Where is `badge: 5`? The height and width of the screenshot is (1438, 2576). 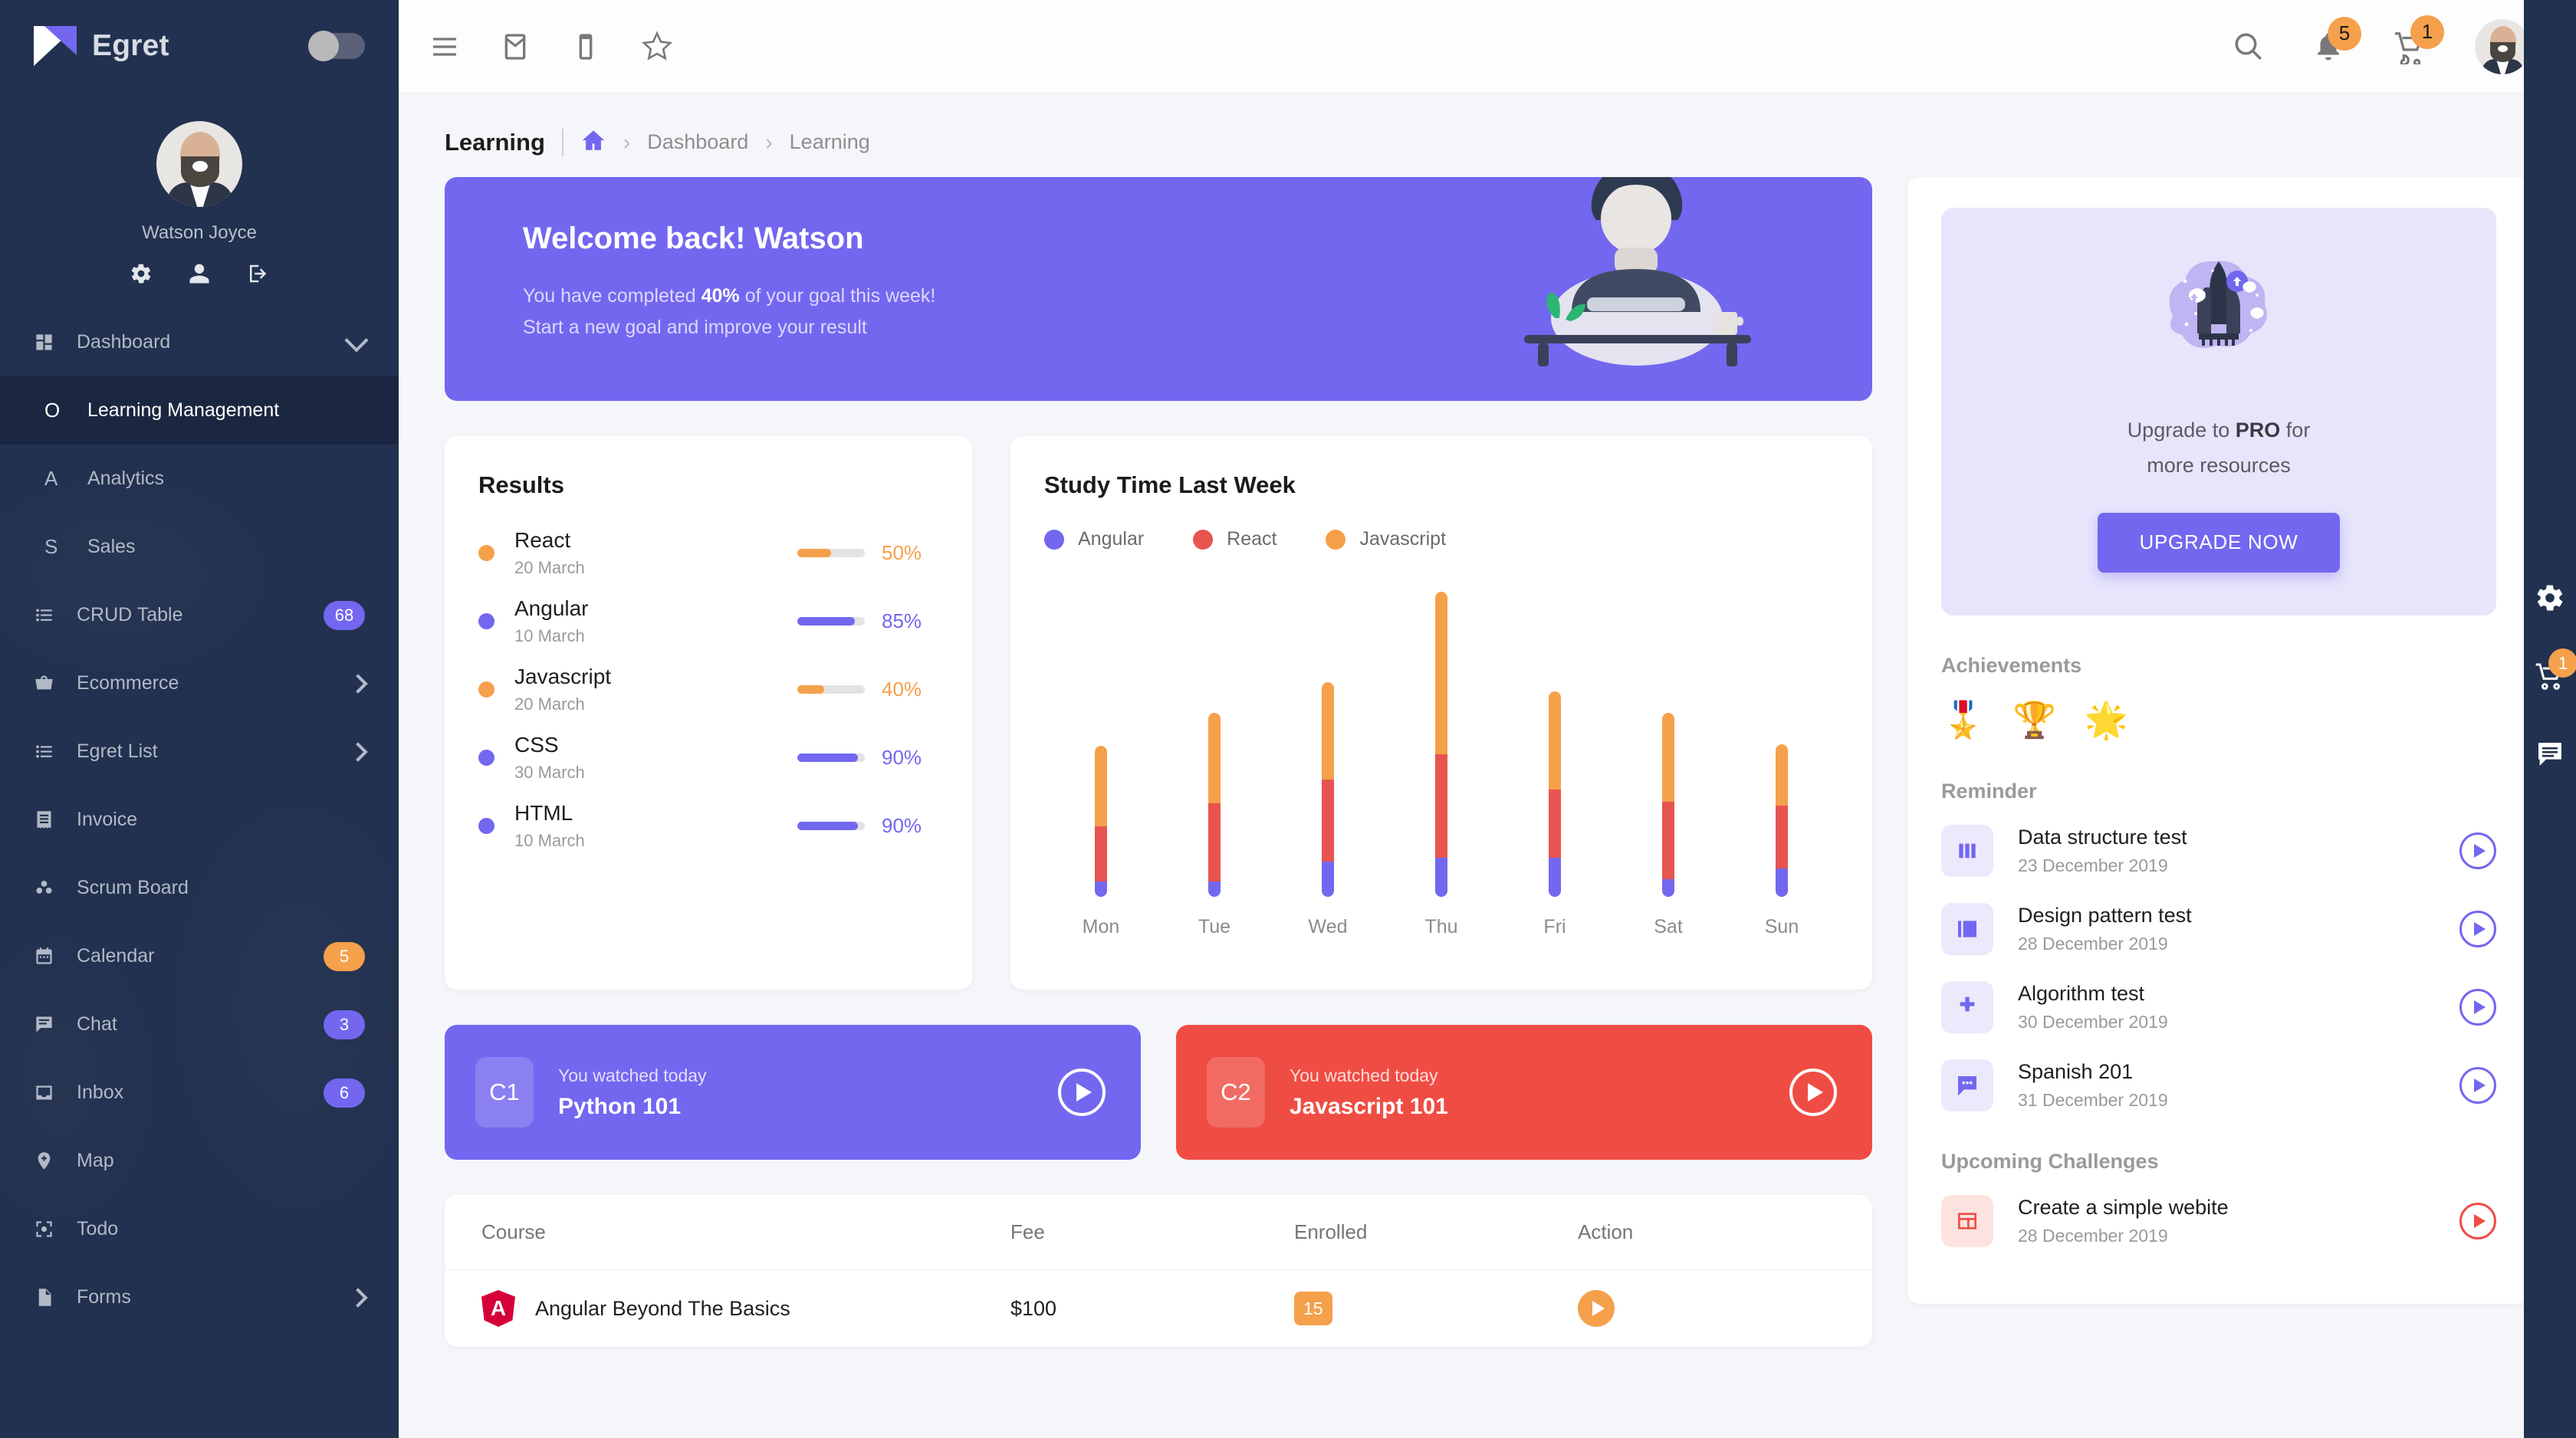 badge: 5 is located at coordinates (344, 956).